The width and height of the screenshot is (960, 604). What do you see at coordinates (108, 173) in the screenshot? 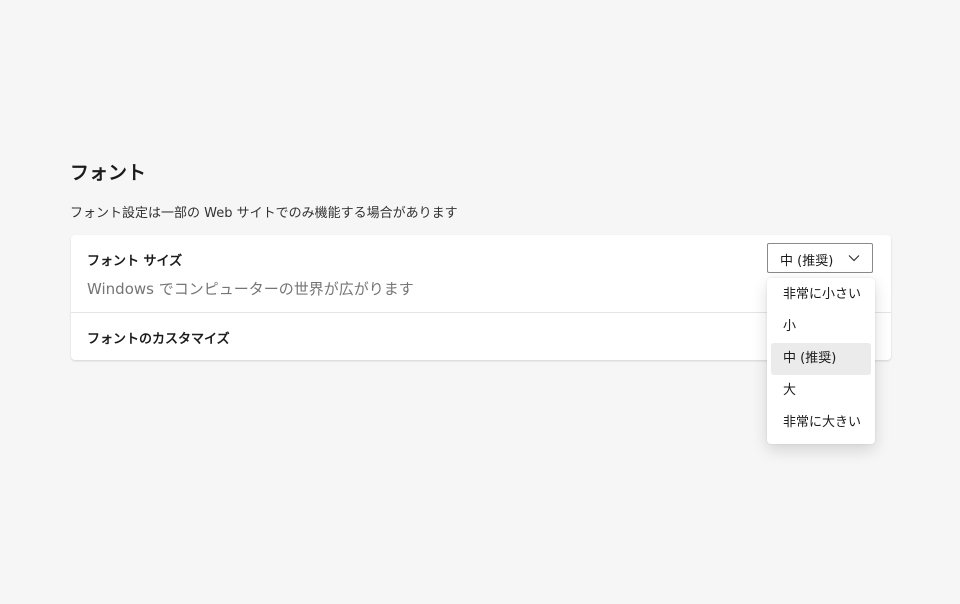
I see `section-title: フォント` at bounding box center [108, 173].